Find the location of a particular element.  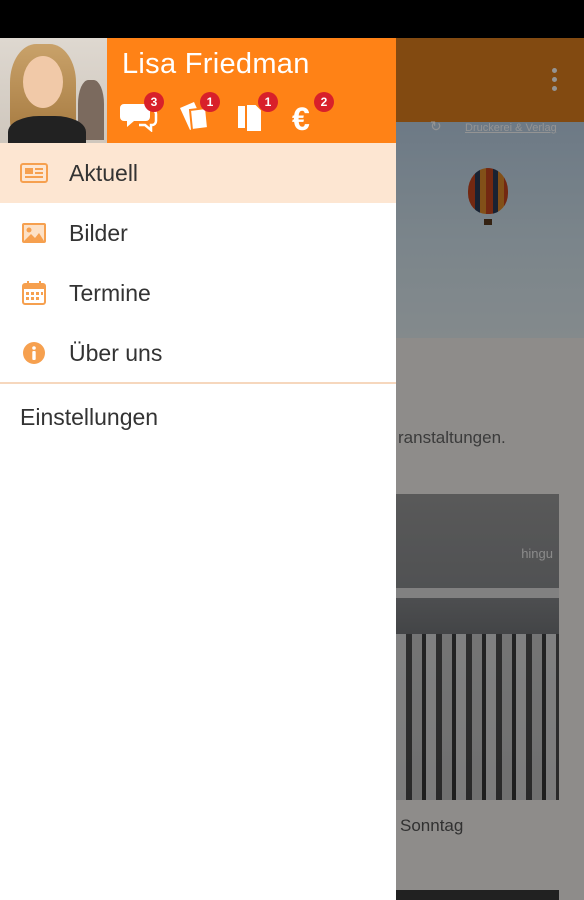

divider is located at coordinates (198, 383).